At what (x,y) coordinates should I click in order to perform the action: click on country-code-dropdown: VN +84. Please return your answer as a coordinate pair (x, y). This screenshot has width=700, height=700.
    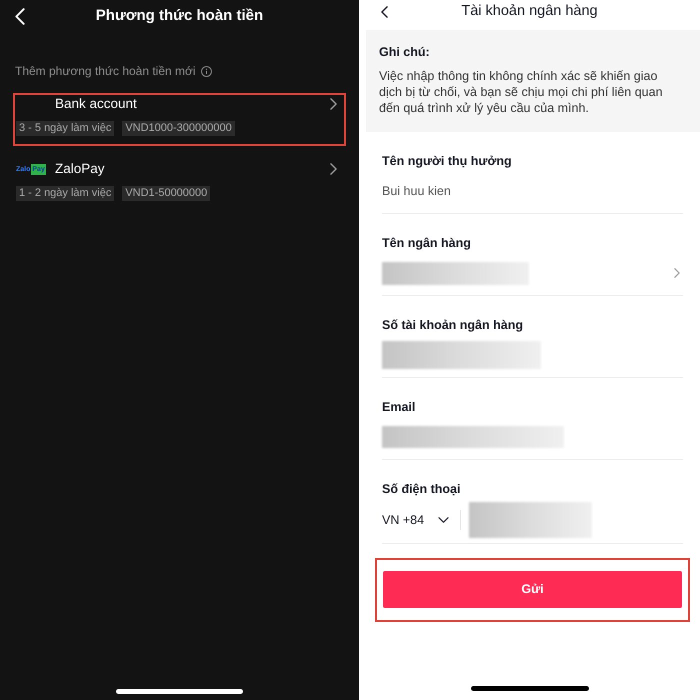
    Looking at the image, I should click on (416, 520).